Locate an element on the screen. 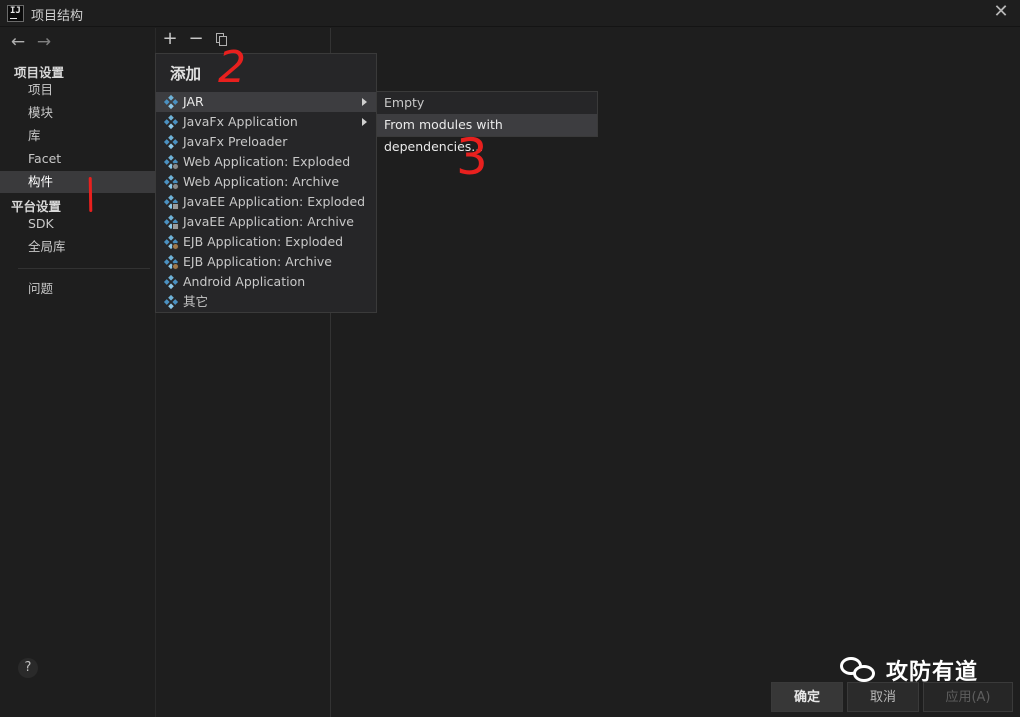 The image size is (1020, 717). menu-item-label: JavaFx Preloader is located at coordinates (235, 141).